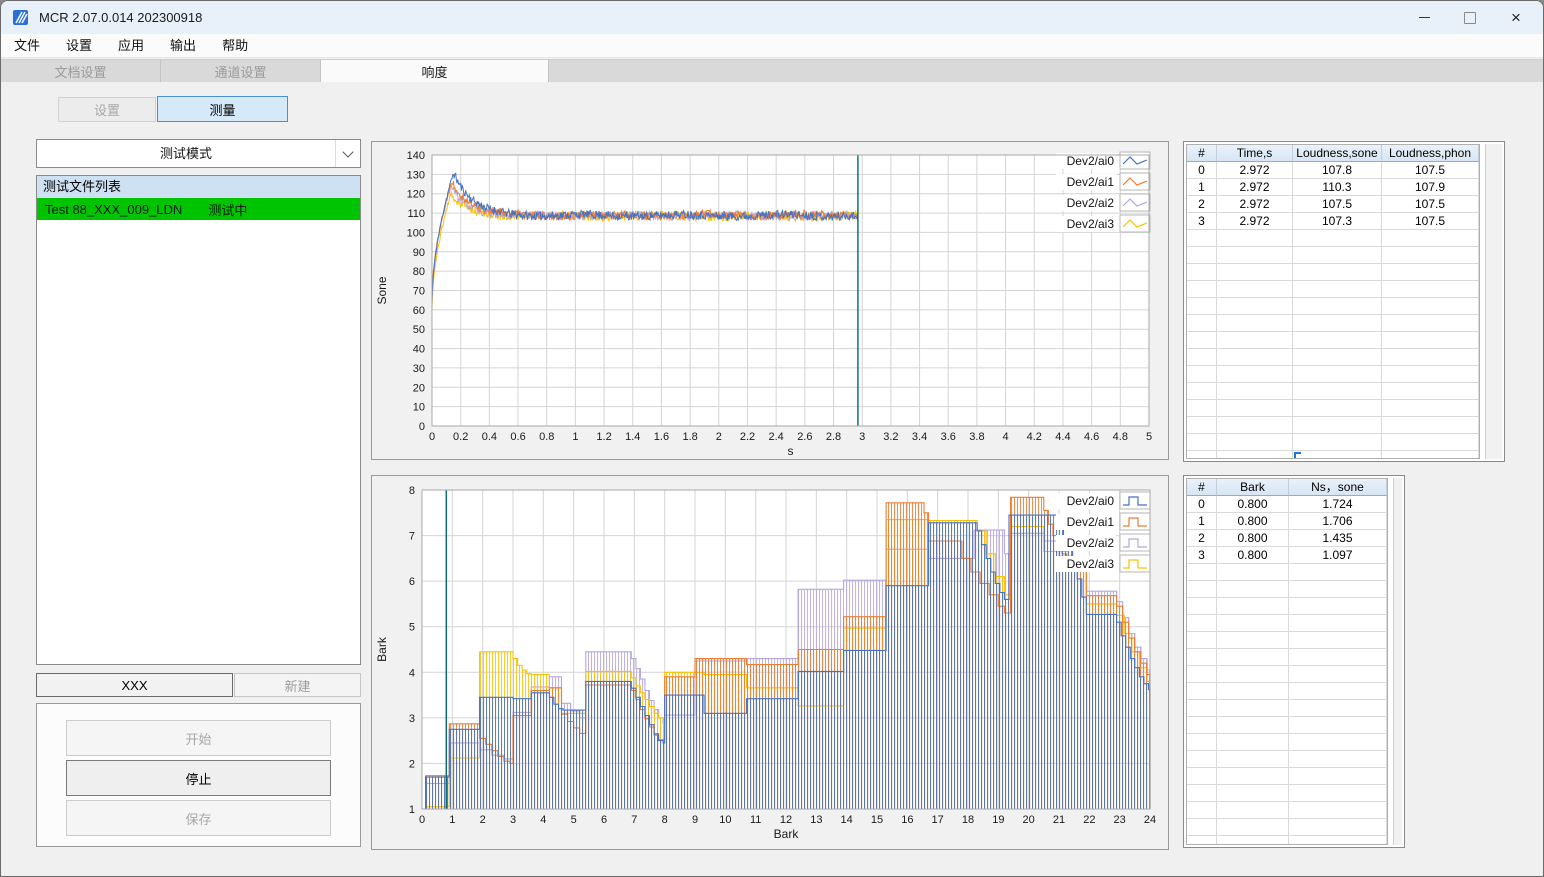 The image size is (1544, 877). I want to click on bark-table-cell-r10c2, so click(1338, 674).